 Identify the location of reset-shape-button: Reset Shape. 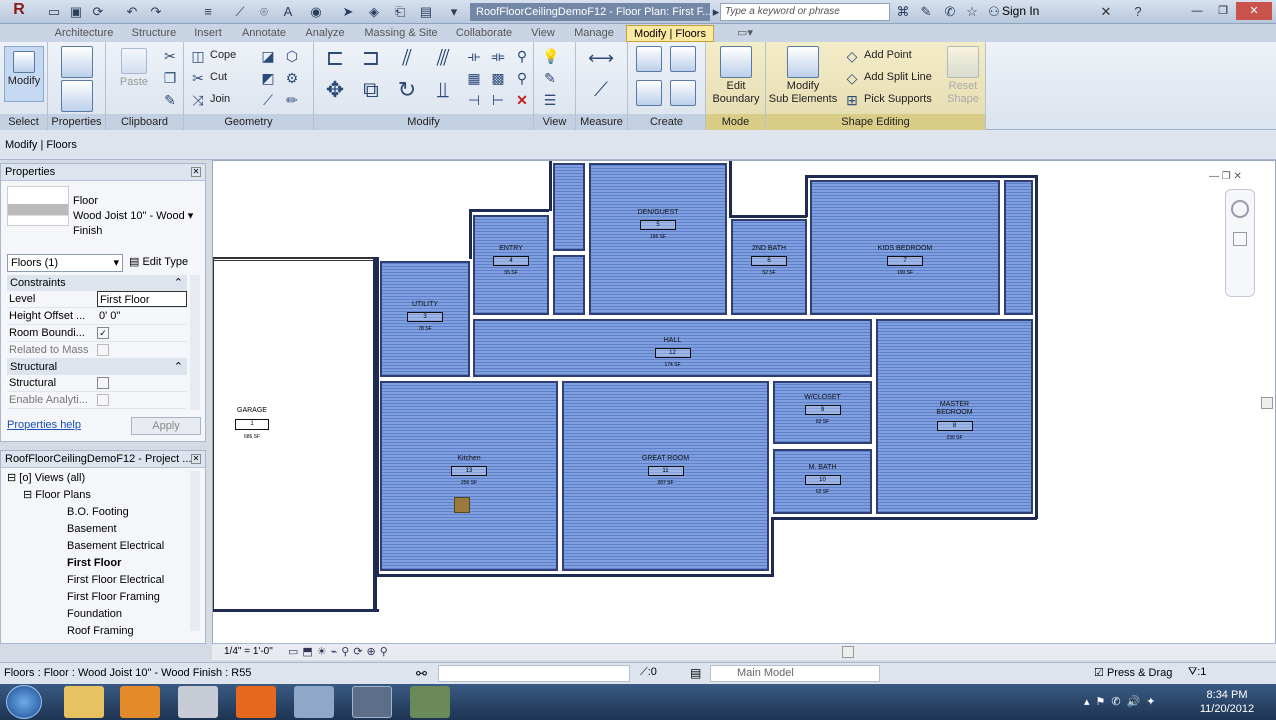
(963, 76).